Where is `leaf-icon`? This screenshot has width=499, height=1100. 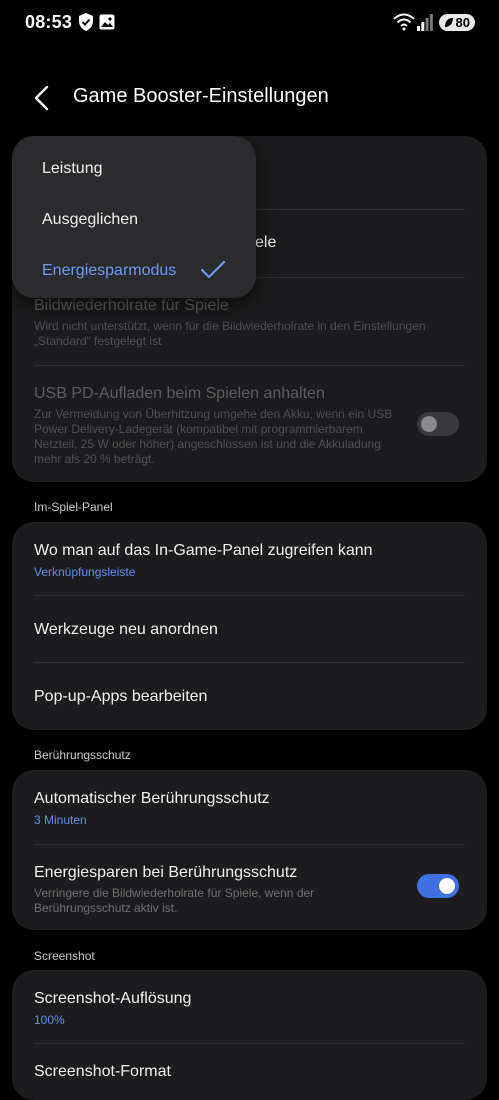 leaf-icon is located at coordinates (449, 22).